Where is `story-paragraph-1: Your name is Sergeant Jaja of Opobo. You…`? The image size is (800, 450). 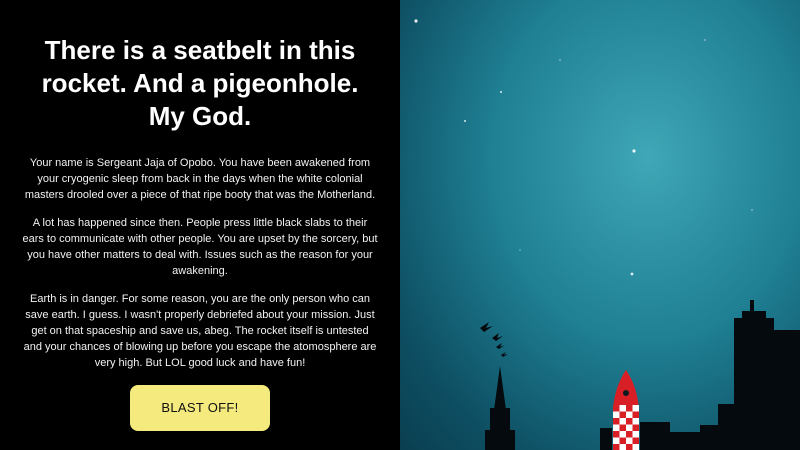
story-paragraph-1: Your name is Sergeant Jaja of Opobo. You… is located at coordinates (200, 179).